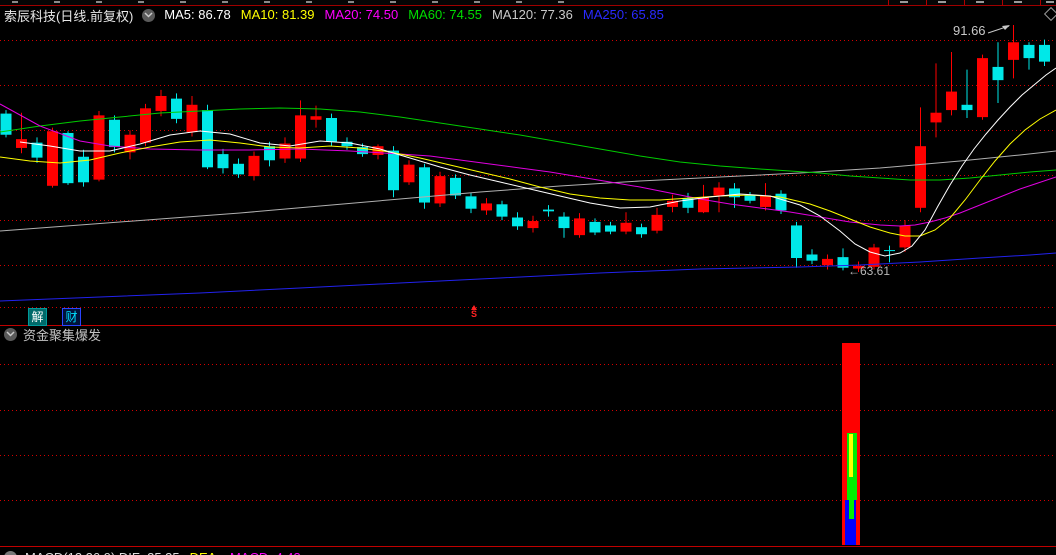  Describe the element at coordinates (528, 191) in the screenshot. I see `ma-line-ma120` at that location.